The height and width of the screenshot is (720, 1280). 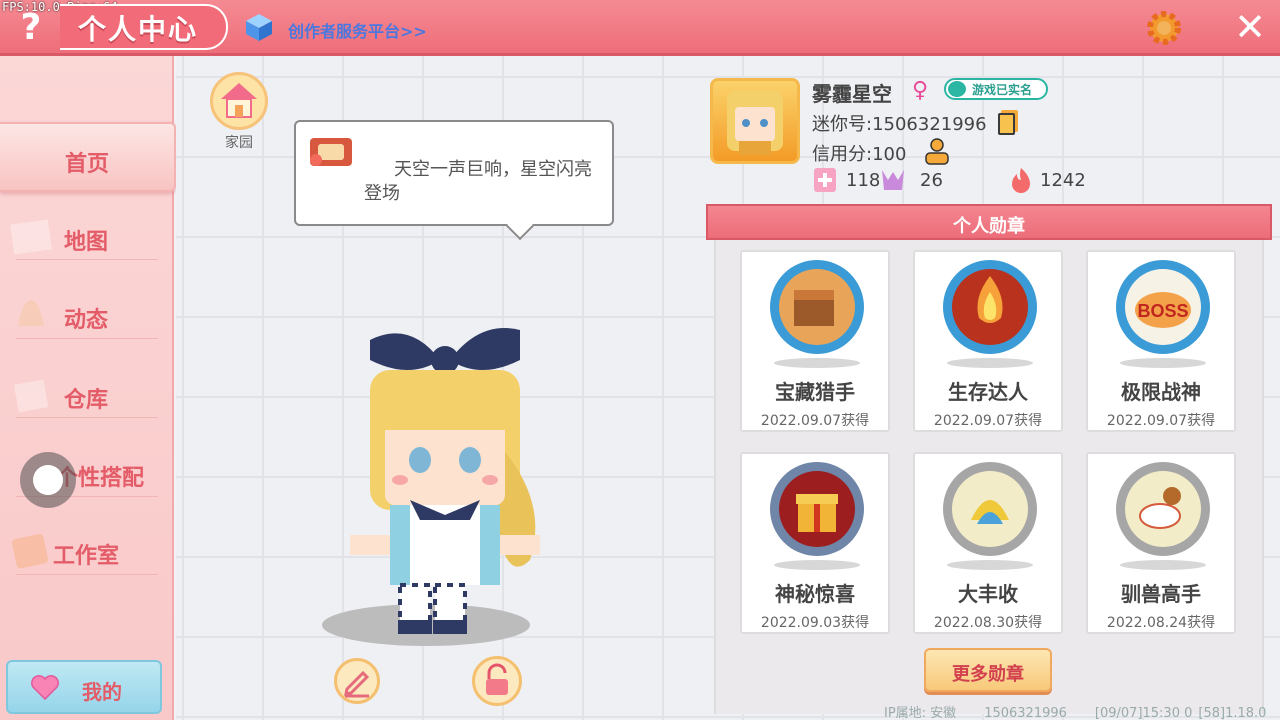 What do you see at coordinates (817, 307) in the screenshot?
I see `treasure-chest-icon` at bounding box center [817, 307].